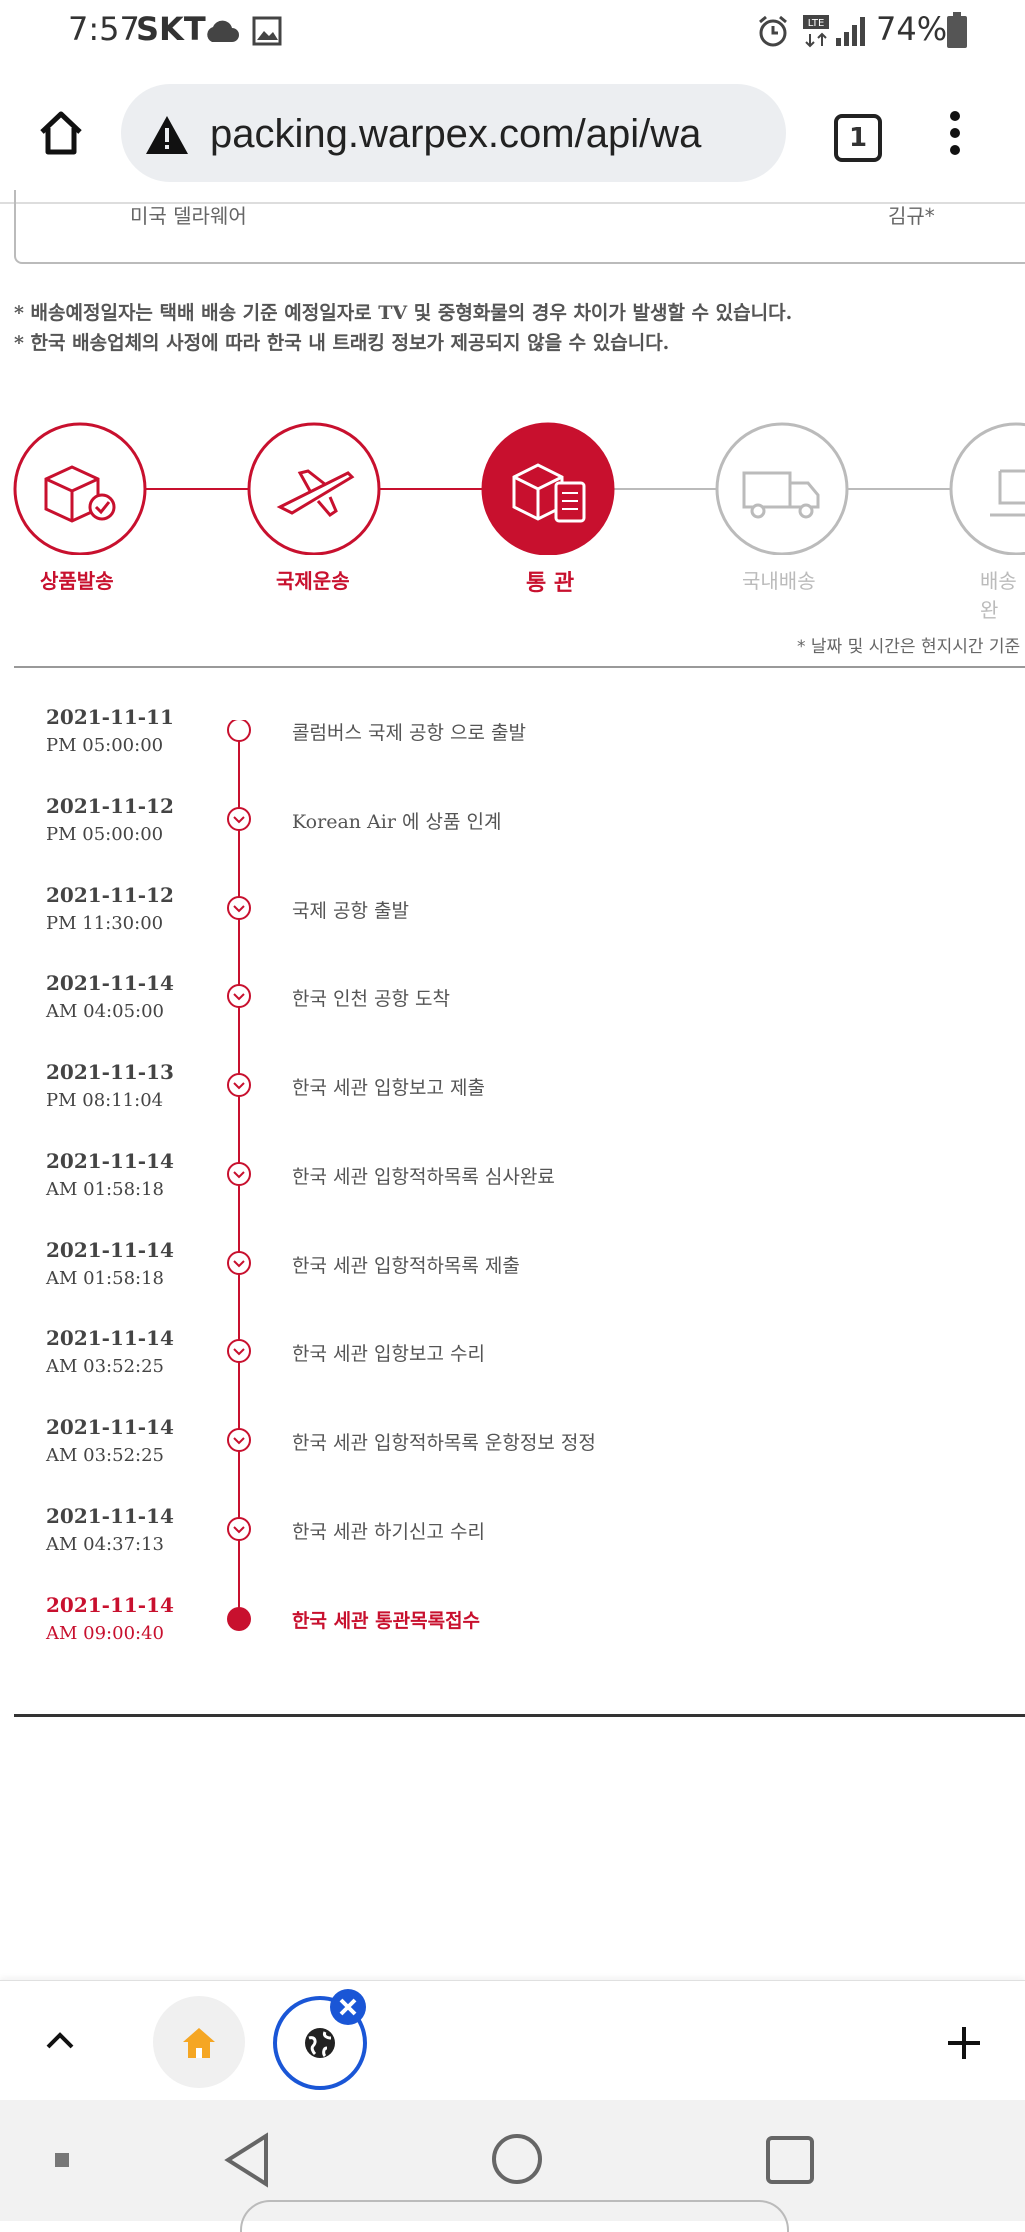 The width and height of the screenshot is (1025, 2232). Describe the element at coordinates (313, 581) in the screenshot. I see `step-label-international: 국제운송` at that location.